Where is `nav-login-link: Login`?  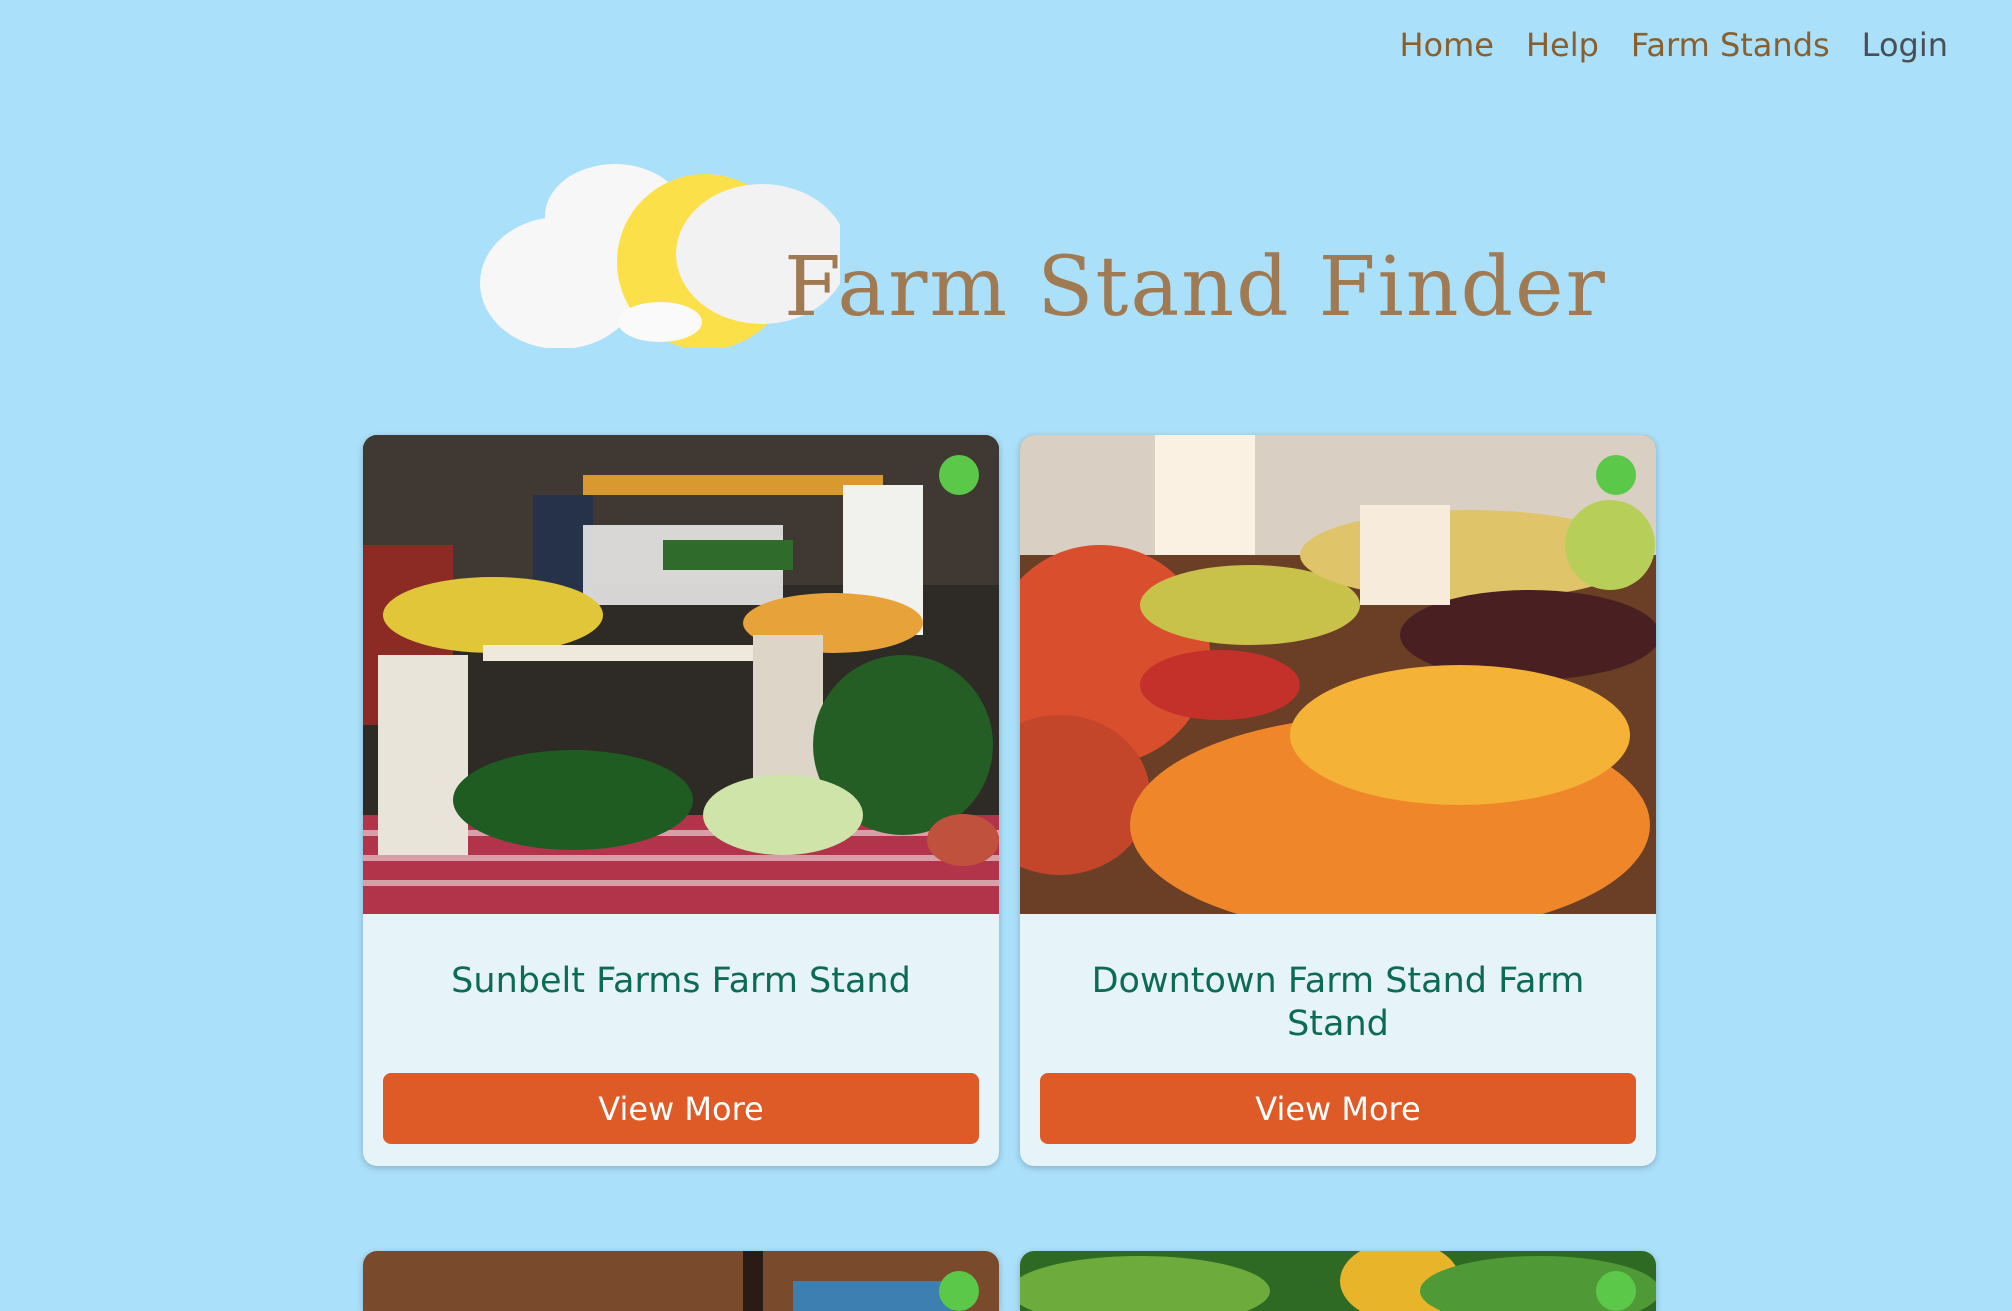 nav-login-link: Login is located at coordinates (1905, 45).